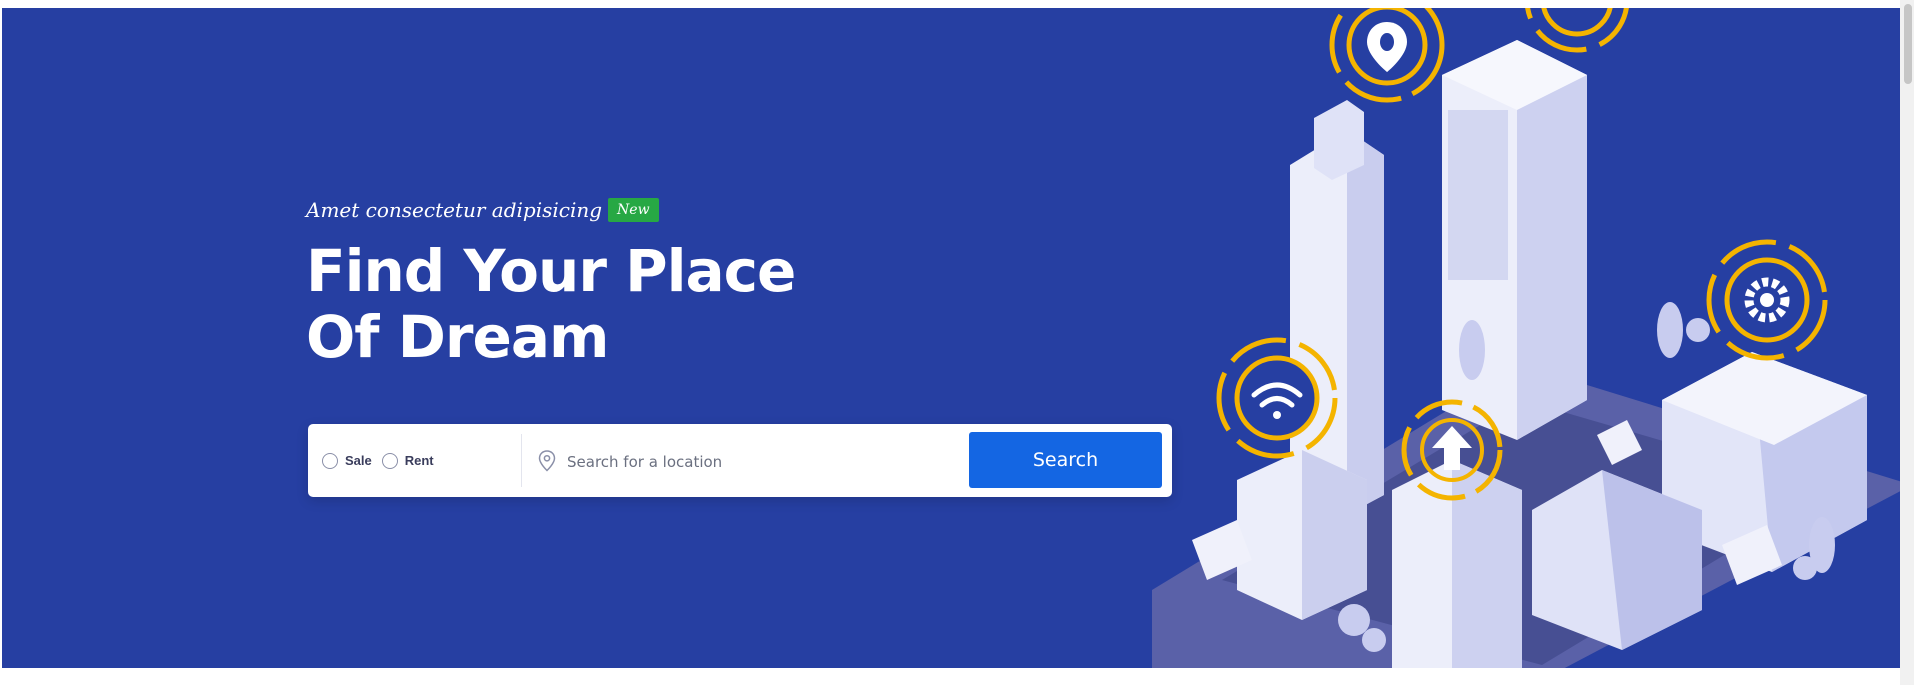  Describe the element at coordinates (358, 460) in the screenshot. I see `sale-radio-label: Sale` at that location.